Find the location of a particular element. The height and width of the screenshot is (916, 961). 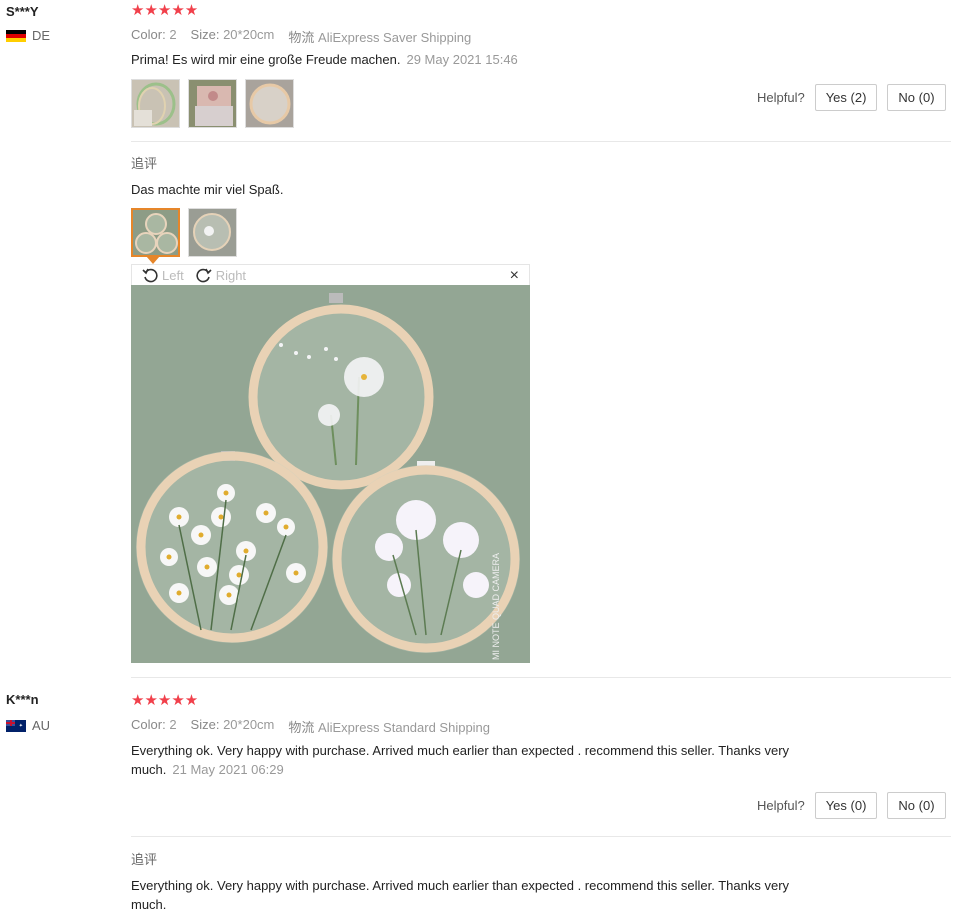

followup-photos is located at coordinates (184, 236).